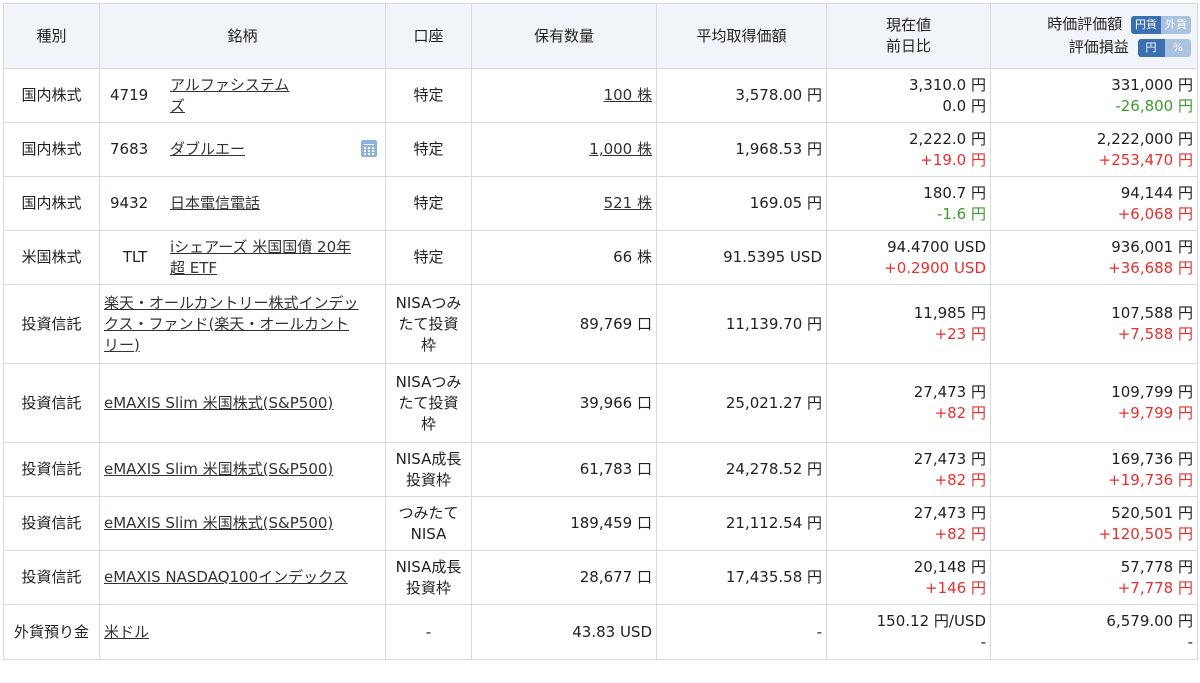 Image resolution: width=1200 pixels, height=683 pixels. I want to click on security-cell: 米ドル, so click(242, 632).